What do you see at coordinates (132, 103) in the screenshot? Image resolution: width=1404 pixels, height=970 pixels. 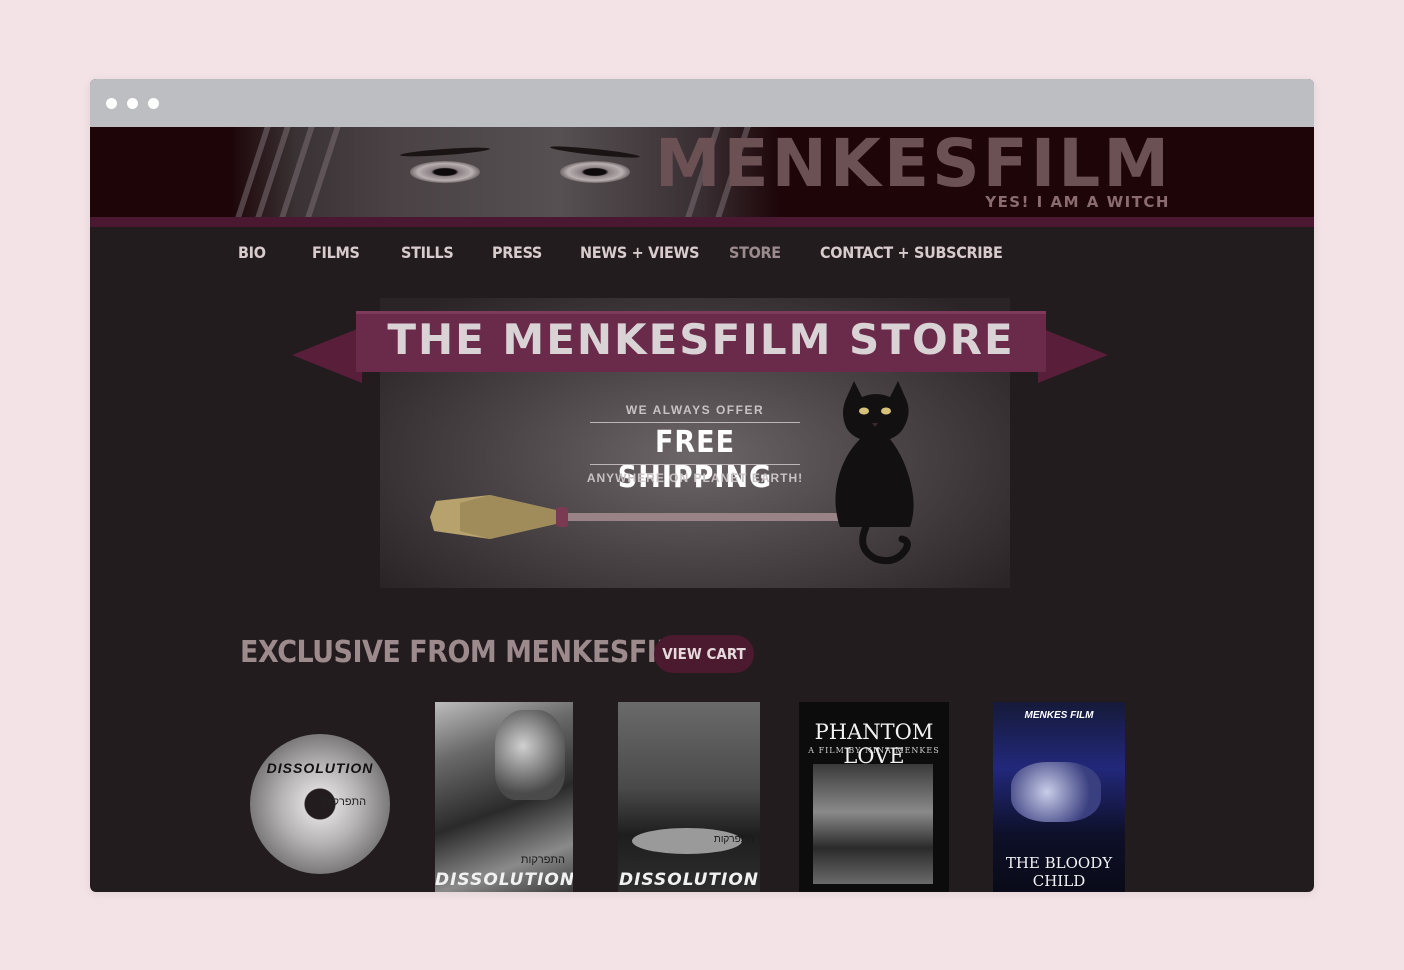 I see `window-minimize-dot` at bounding box center [132, 103].